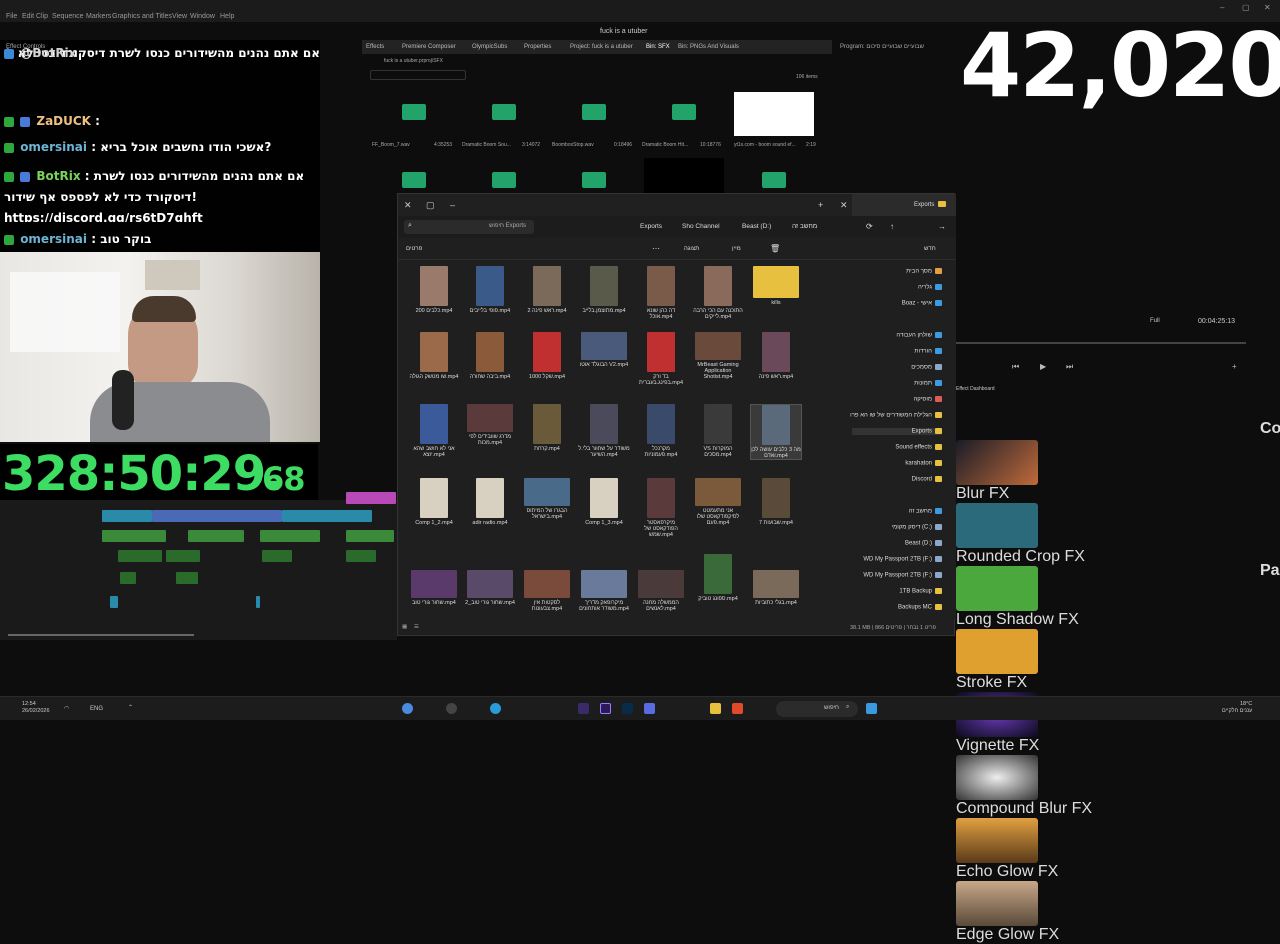  I want to click on maximize-icon: ▢, so click(430, 205).